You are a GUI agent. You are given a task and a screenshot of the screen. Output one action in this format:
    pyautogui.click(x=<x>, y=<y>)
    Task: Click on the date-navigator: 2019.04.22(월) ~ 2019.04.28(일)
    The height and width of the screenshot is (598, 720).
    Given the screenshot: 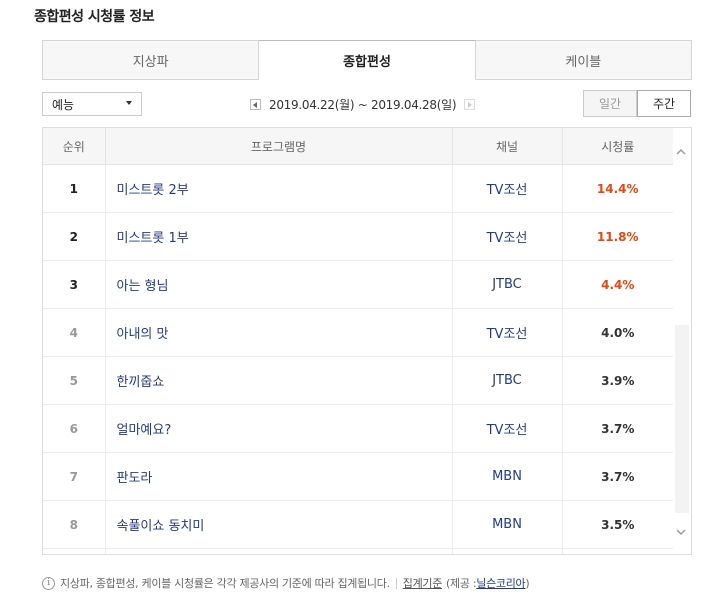 What is the action you would take?
    pyautogui.click(x=363, y=104)
    